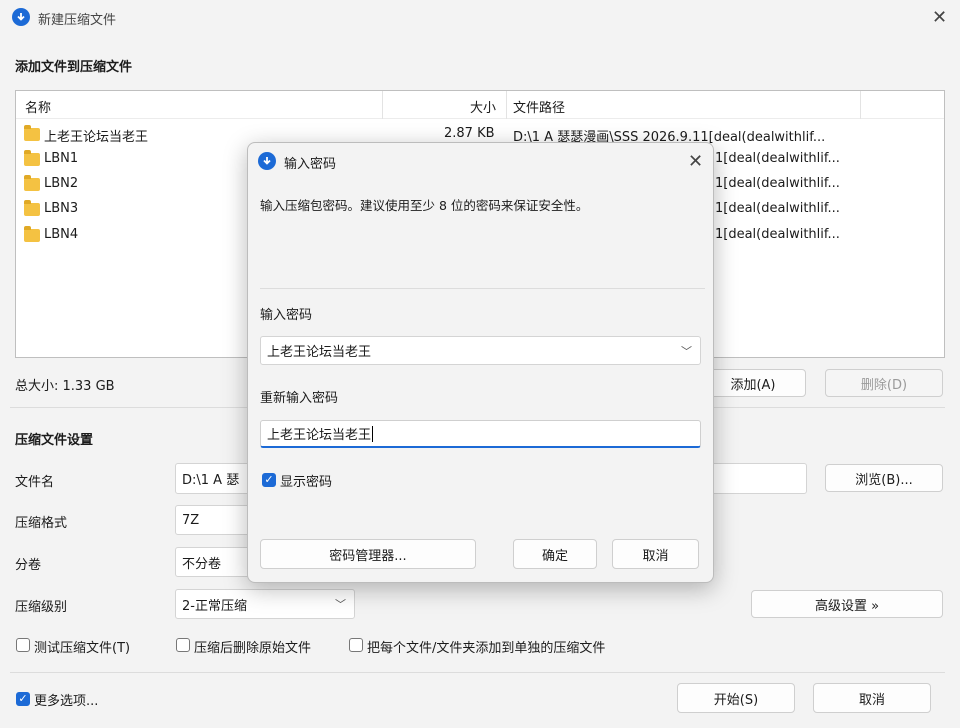  I want to click on format-select-value: 7Z, so click(191, 520).